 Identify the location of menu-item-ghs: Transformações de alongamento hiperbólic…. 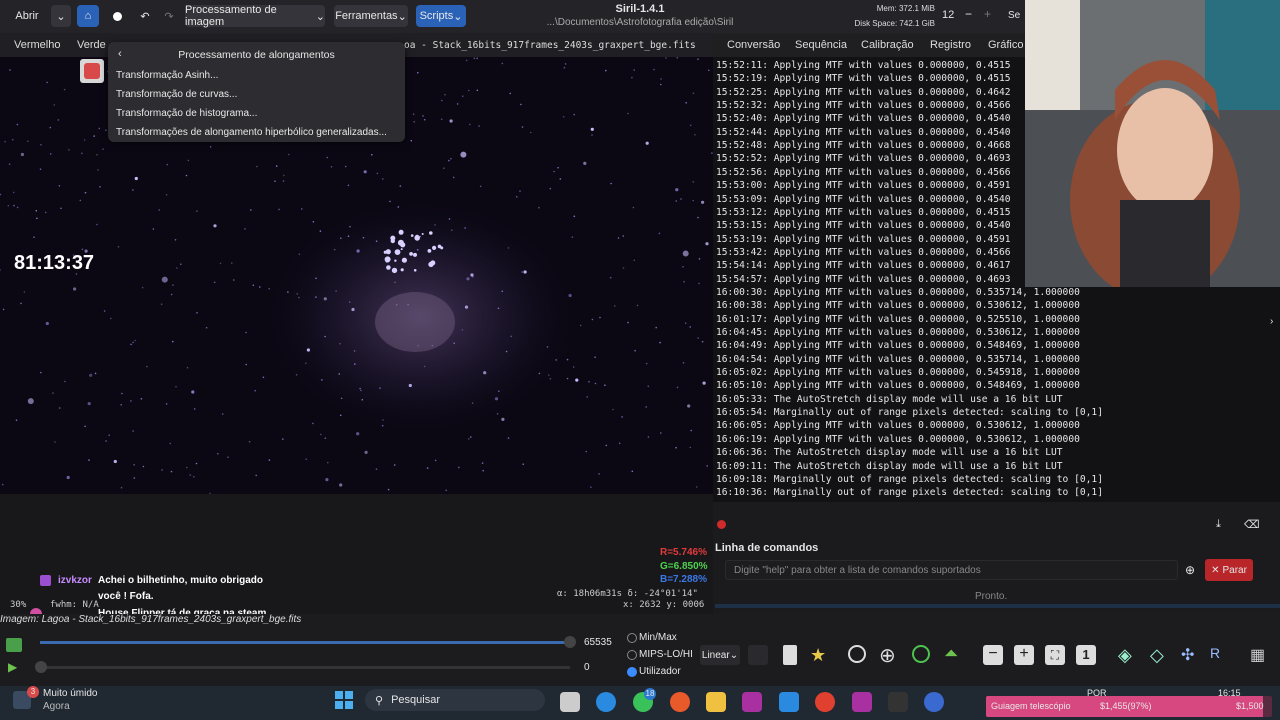
(251, 132).